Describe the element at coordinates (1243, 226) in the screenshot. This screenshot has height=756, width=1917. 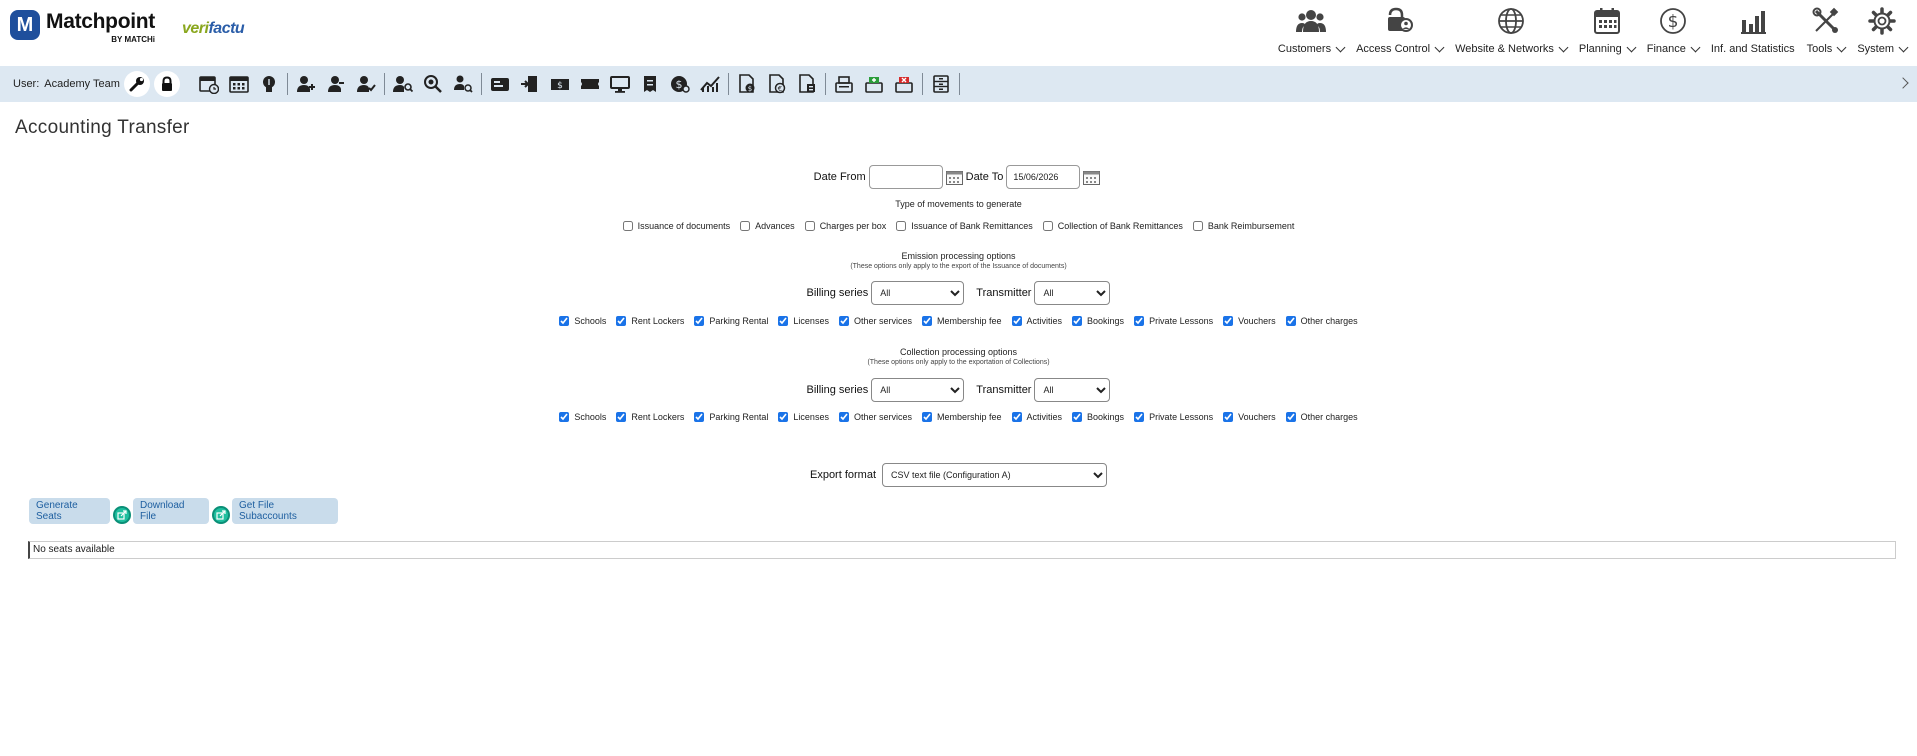
I see `movements-option: Bank Reimbursement` at that location.